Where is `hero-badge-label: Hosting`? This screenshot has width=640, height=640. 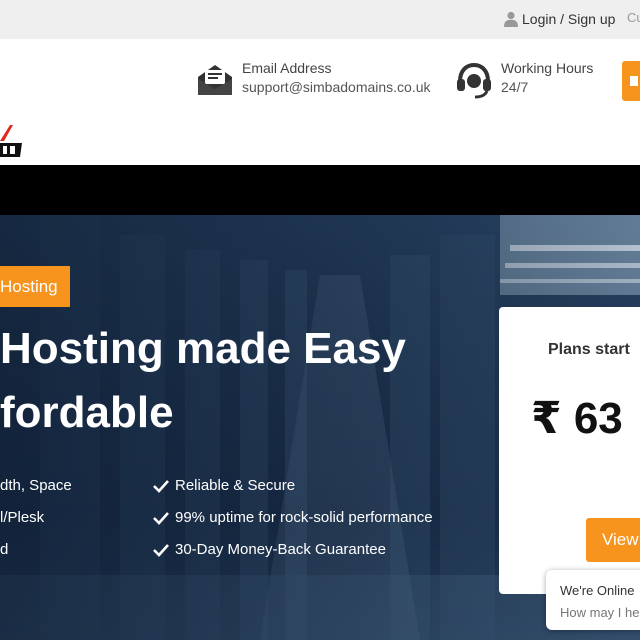 hero-badge-label: Hosting is located at coordinates (29, 286).